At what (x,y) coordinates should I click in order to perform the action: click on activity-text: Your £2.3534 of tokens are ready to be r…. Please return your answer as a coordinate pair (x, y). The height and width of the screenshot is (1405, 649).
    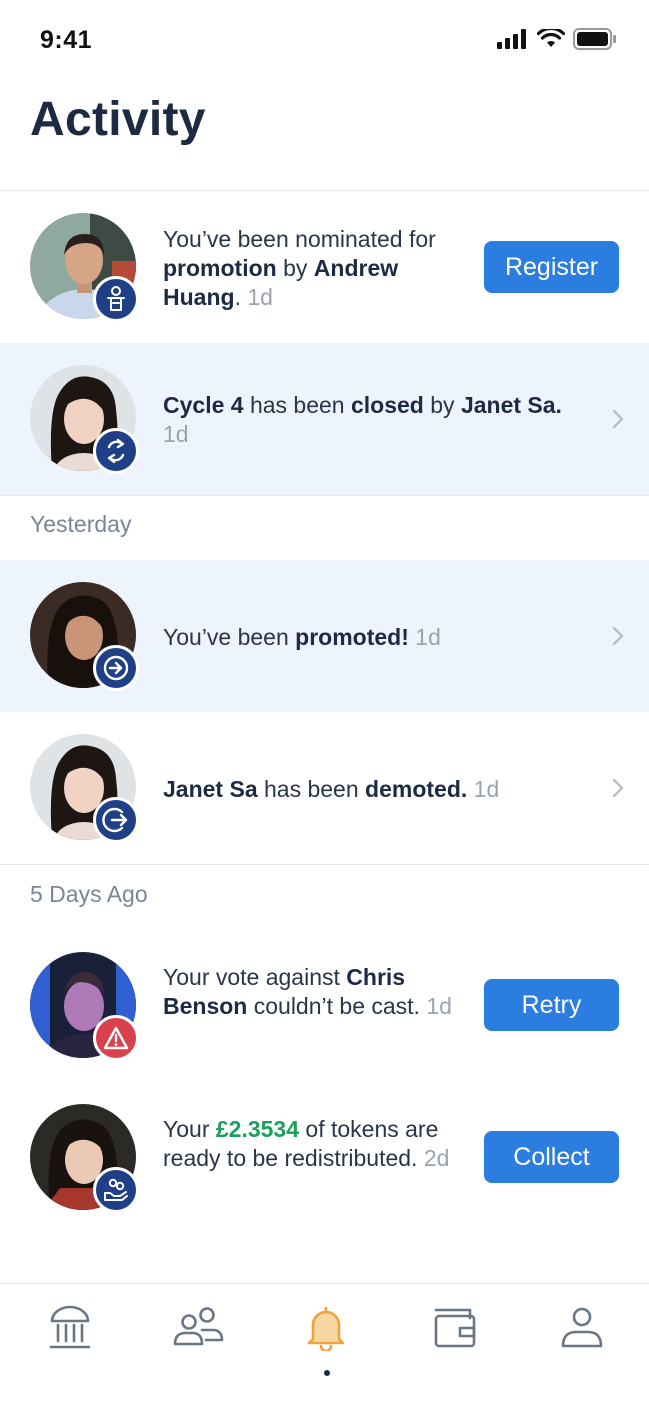
    Looking at the image, I should click on (306, 1143).